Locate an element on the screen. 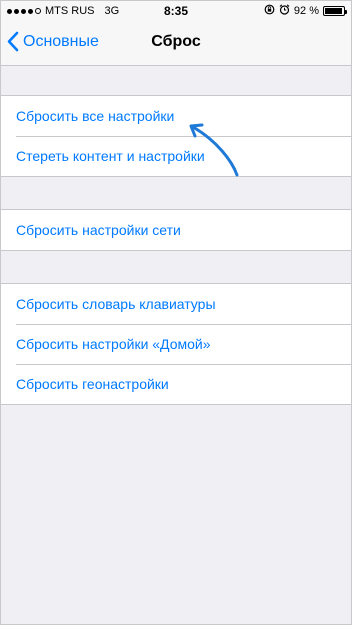 Image resolution: width=352 pixels, height=625 pixels. status-bar: MTS RUS 3G 8:35 92 % is located at coordinates (176, 11).